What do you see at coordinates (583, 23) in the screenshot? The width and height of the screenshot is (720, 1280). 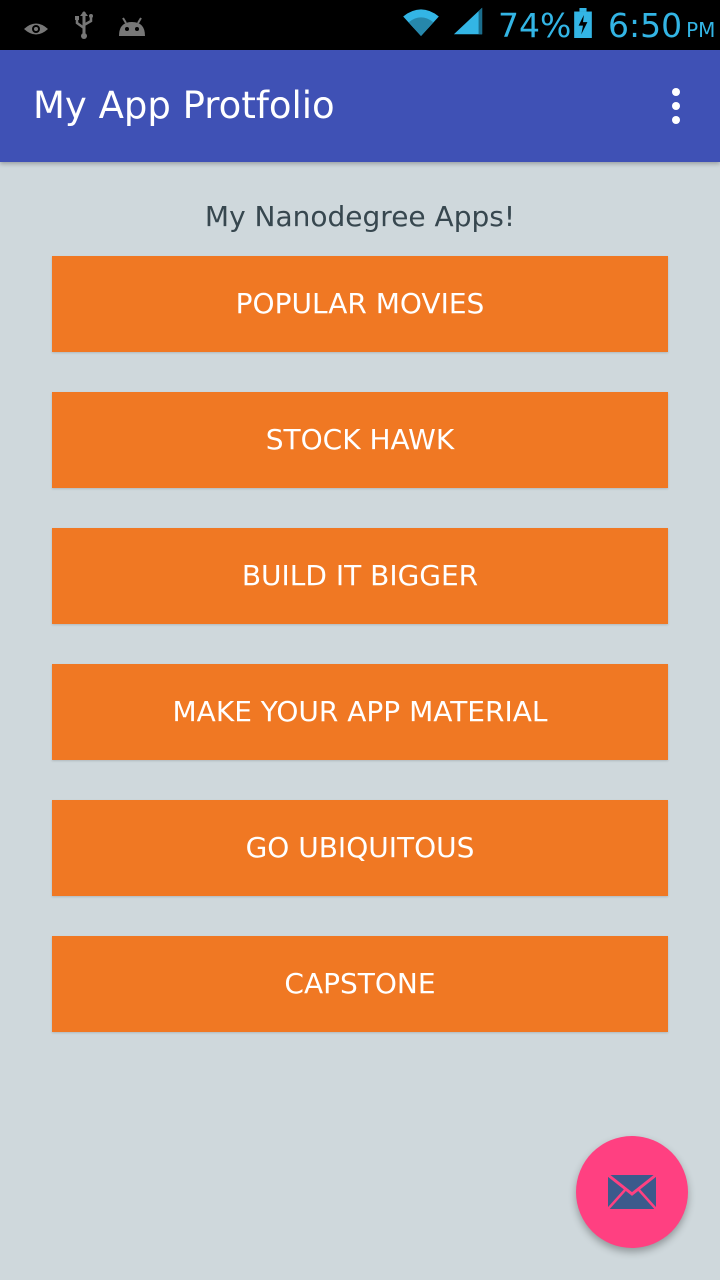 I see `battery-charging-icon` at bounding box center [583, 23].